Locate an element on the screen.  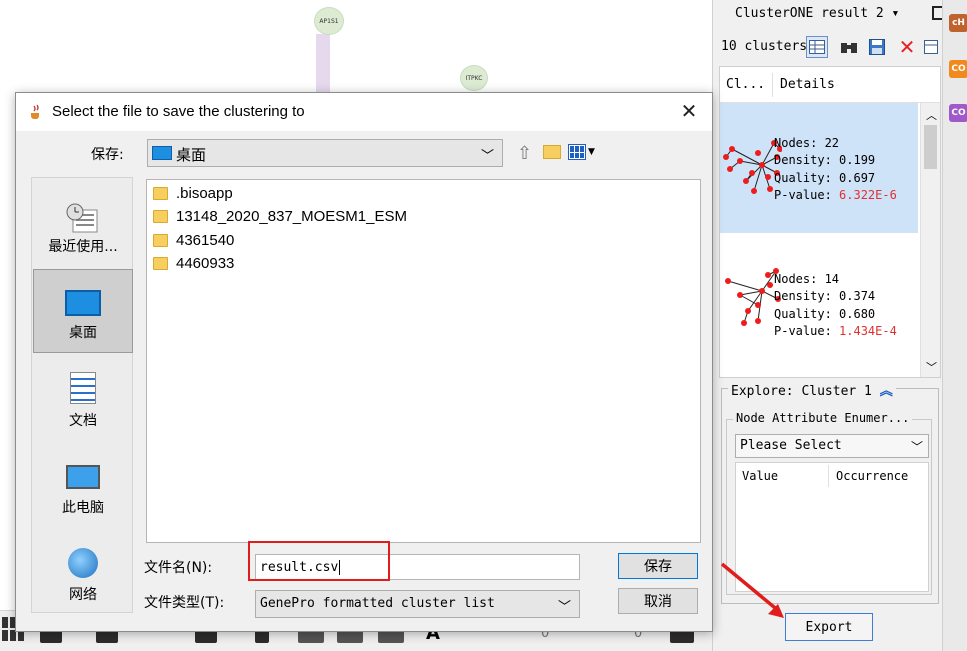
node-label: ITPKC is located at coordinates (474, 78).